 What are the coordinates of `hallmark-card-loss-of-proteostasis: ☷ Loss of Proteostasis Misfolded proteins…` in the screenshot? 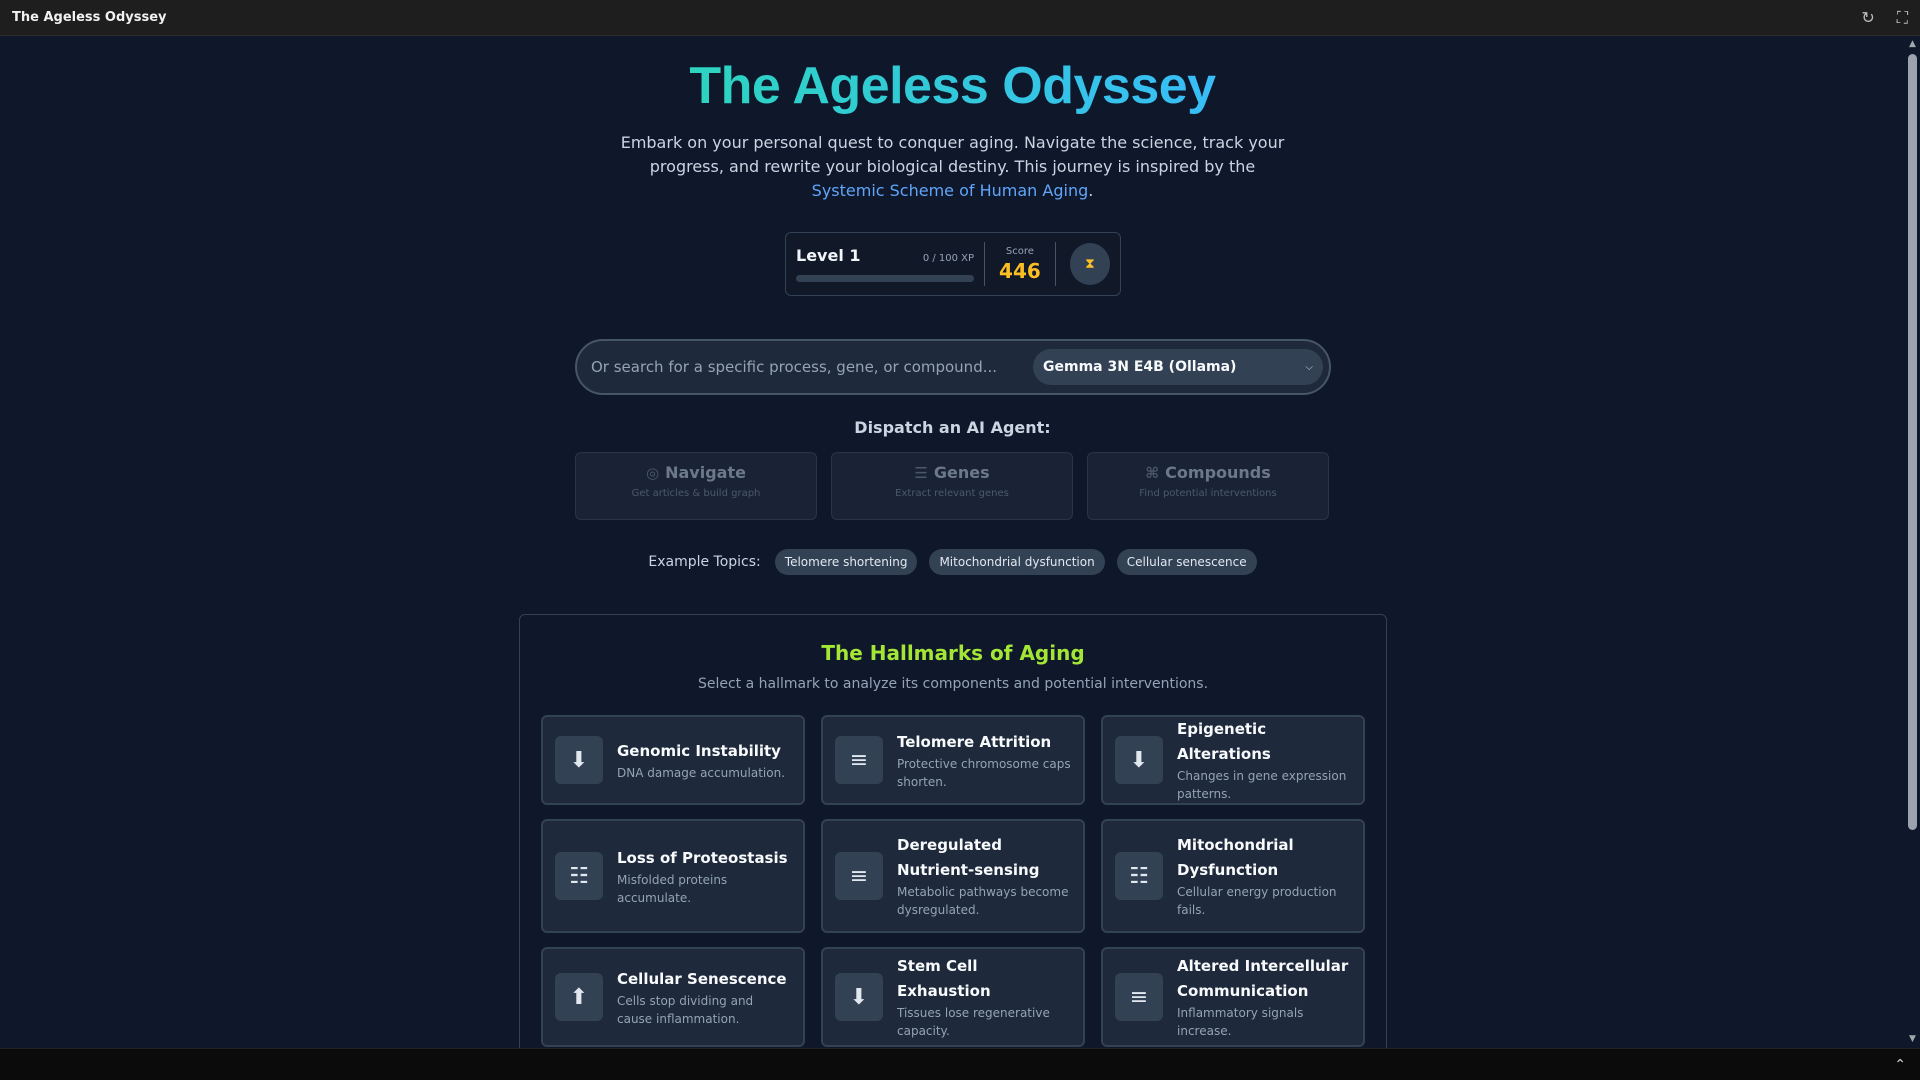 It's located at (673, 876).